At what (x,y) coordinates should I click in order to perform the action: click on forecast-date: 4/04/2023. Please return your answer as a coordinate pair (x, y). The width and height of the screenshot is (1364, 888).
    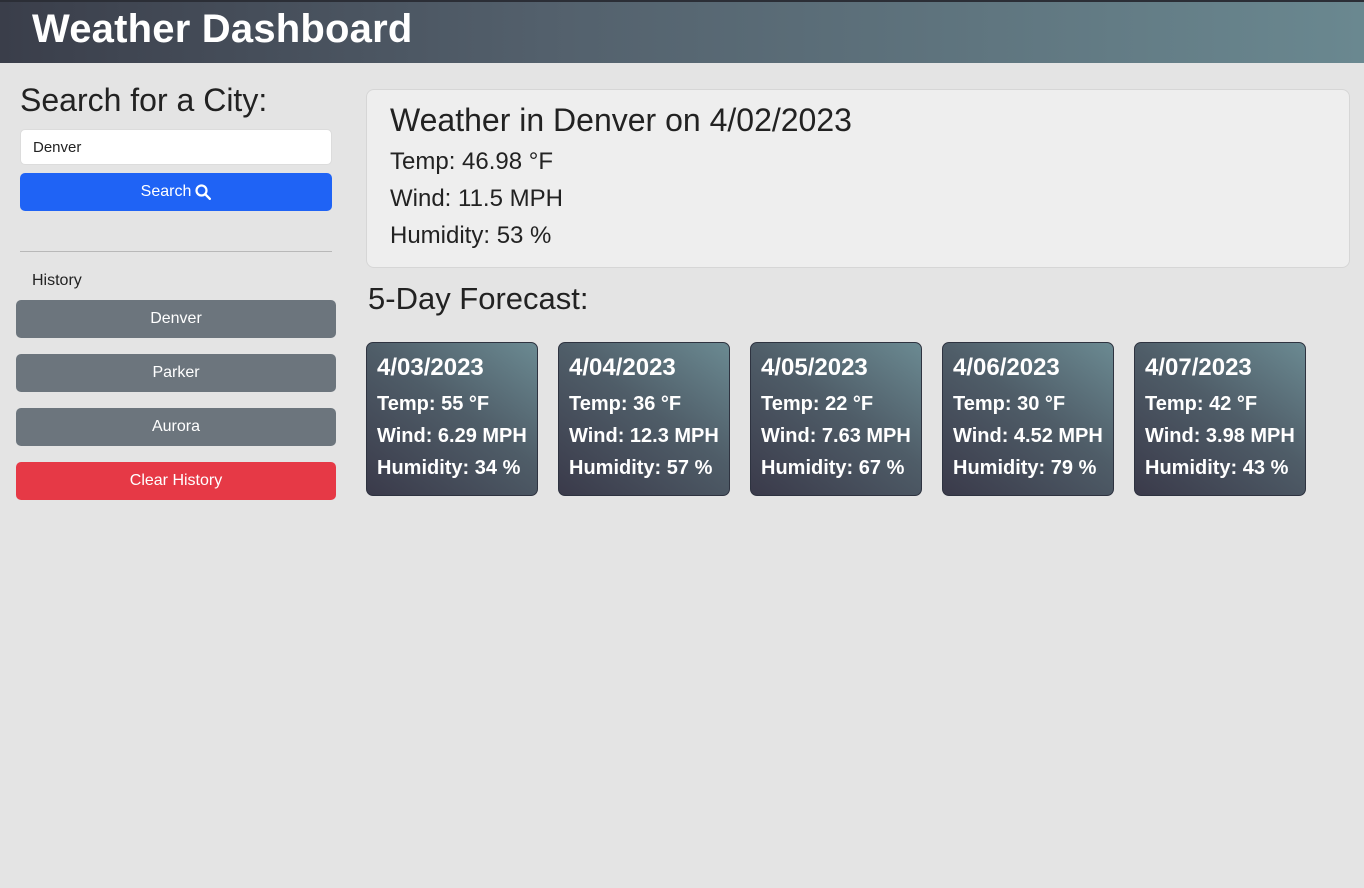
    Looking at the image, I should click on (622, 367).